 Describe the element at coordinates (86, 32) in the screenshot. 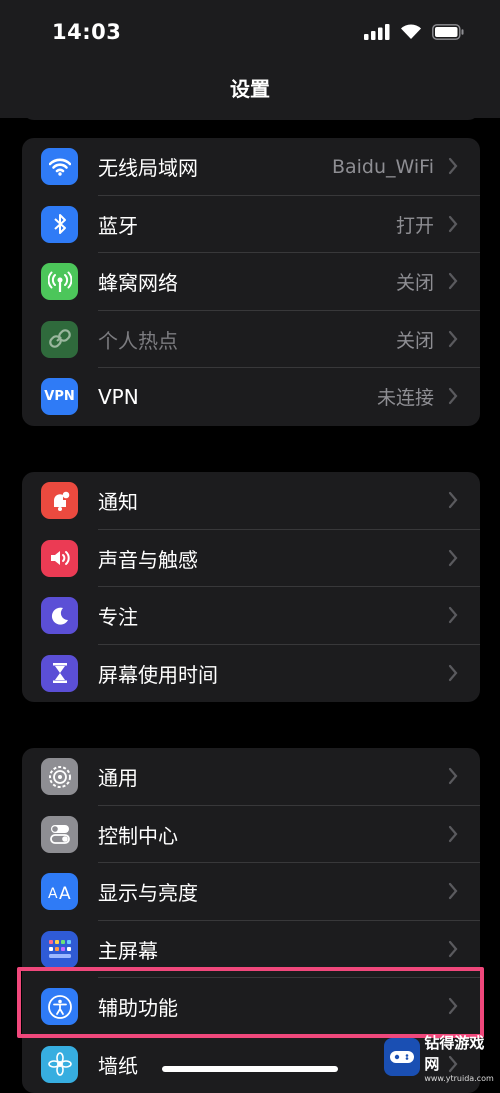

I see `status-time: 14:03` at that location.